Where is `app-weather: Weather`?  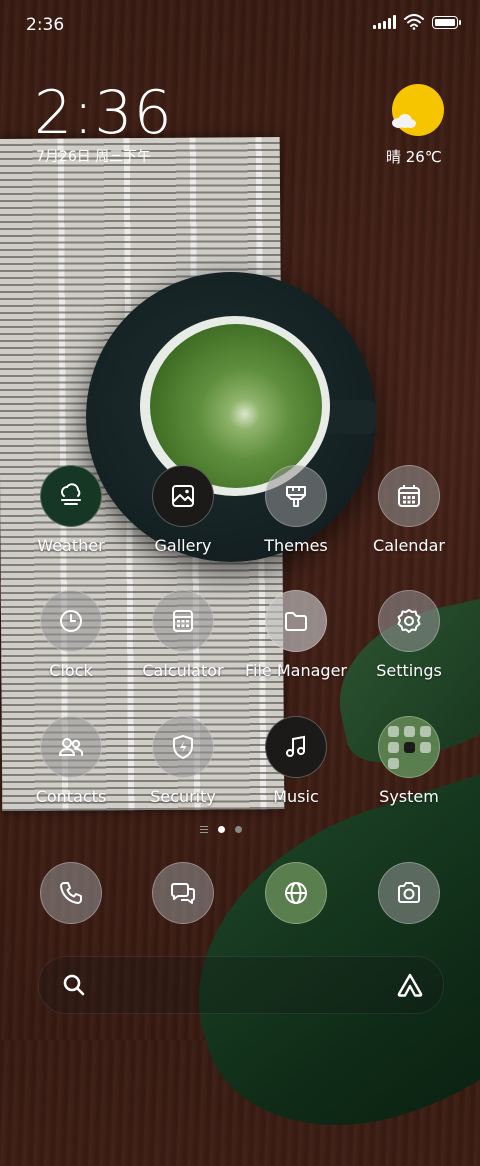 app-weather: Weather is located at coordinates (71, 520).